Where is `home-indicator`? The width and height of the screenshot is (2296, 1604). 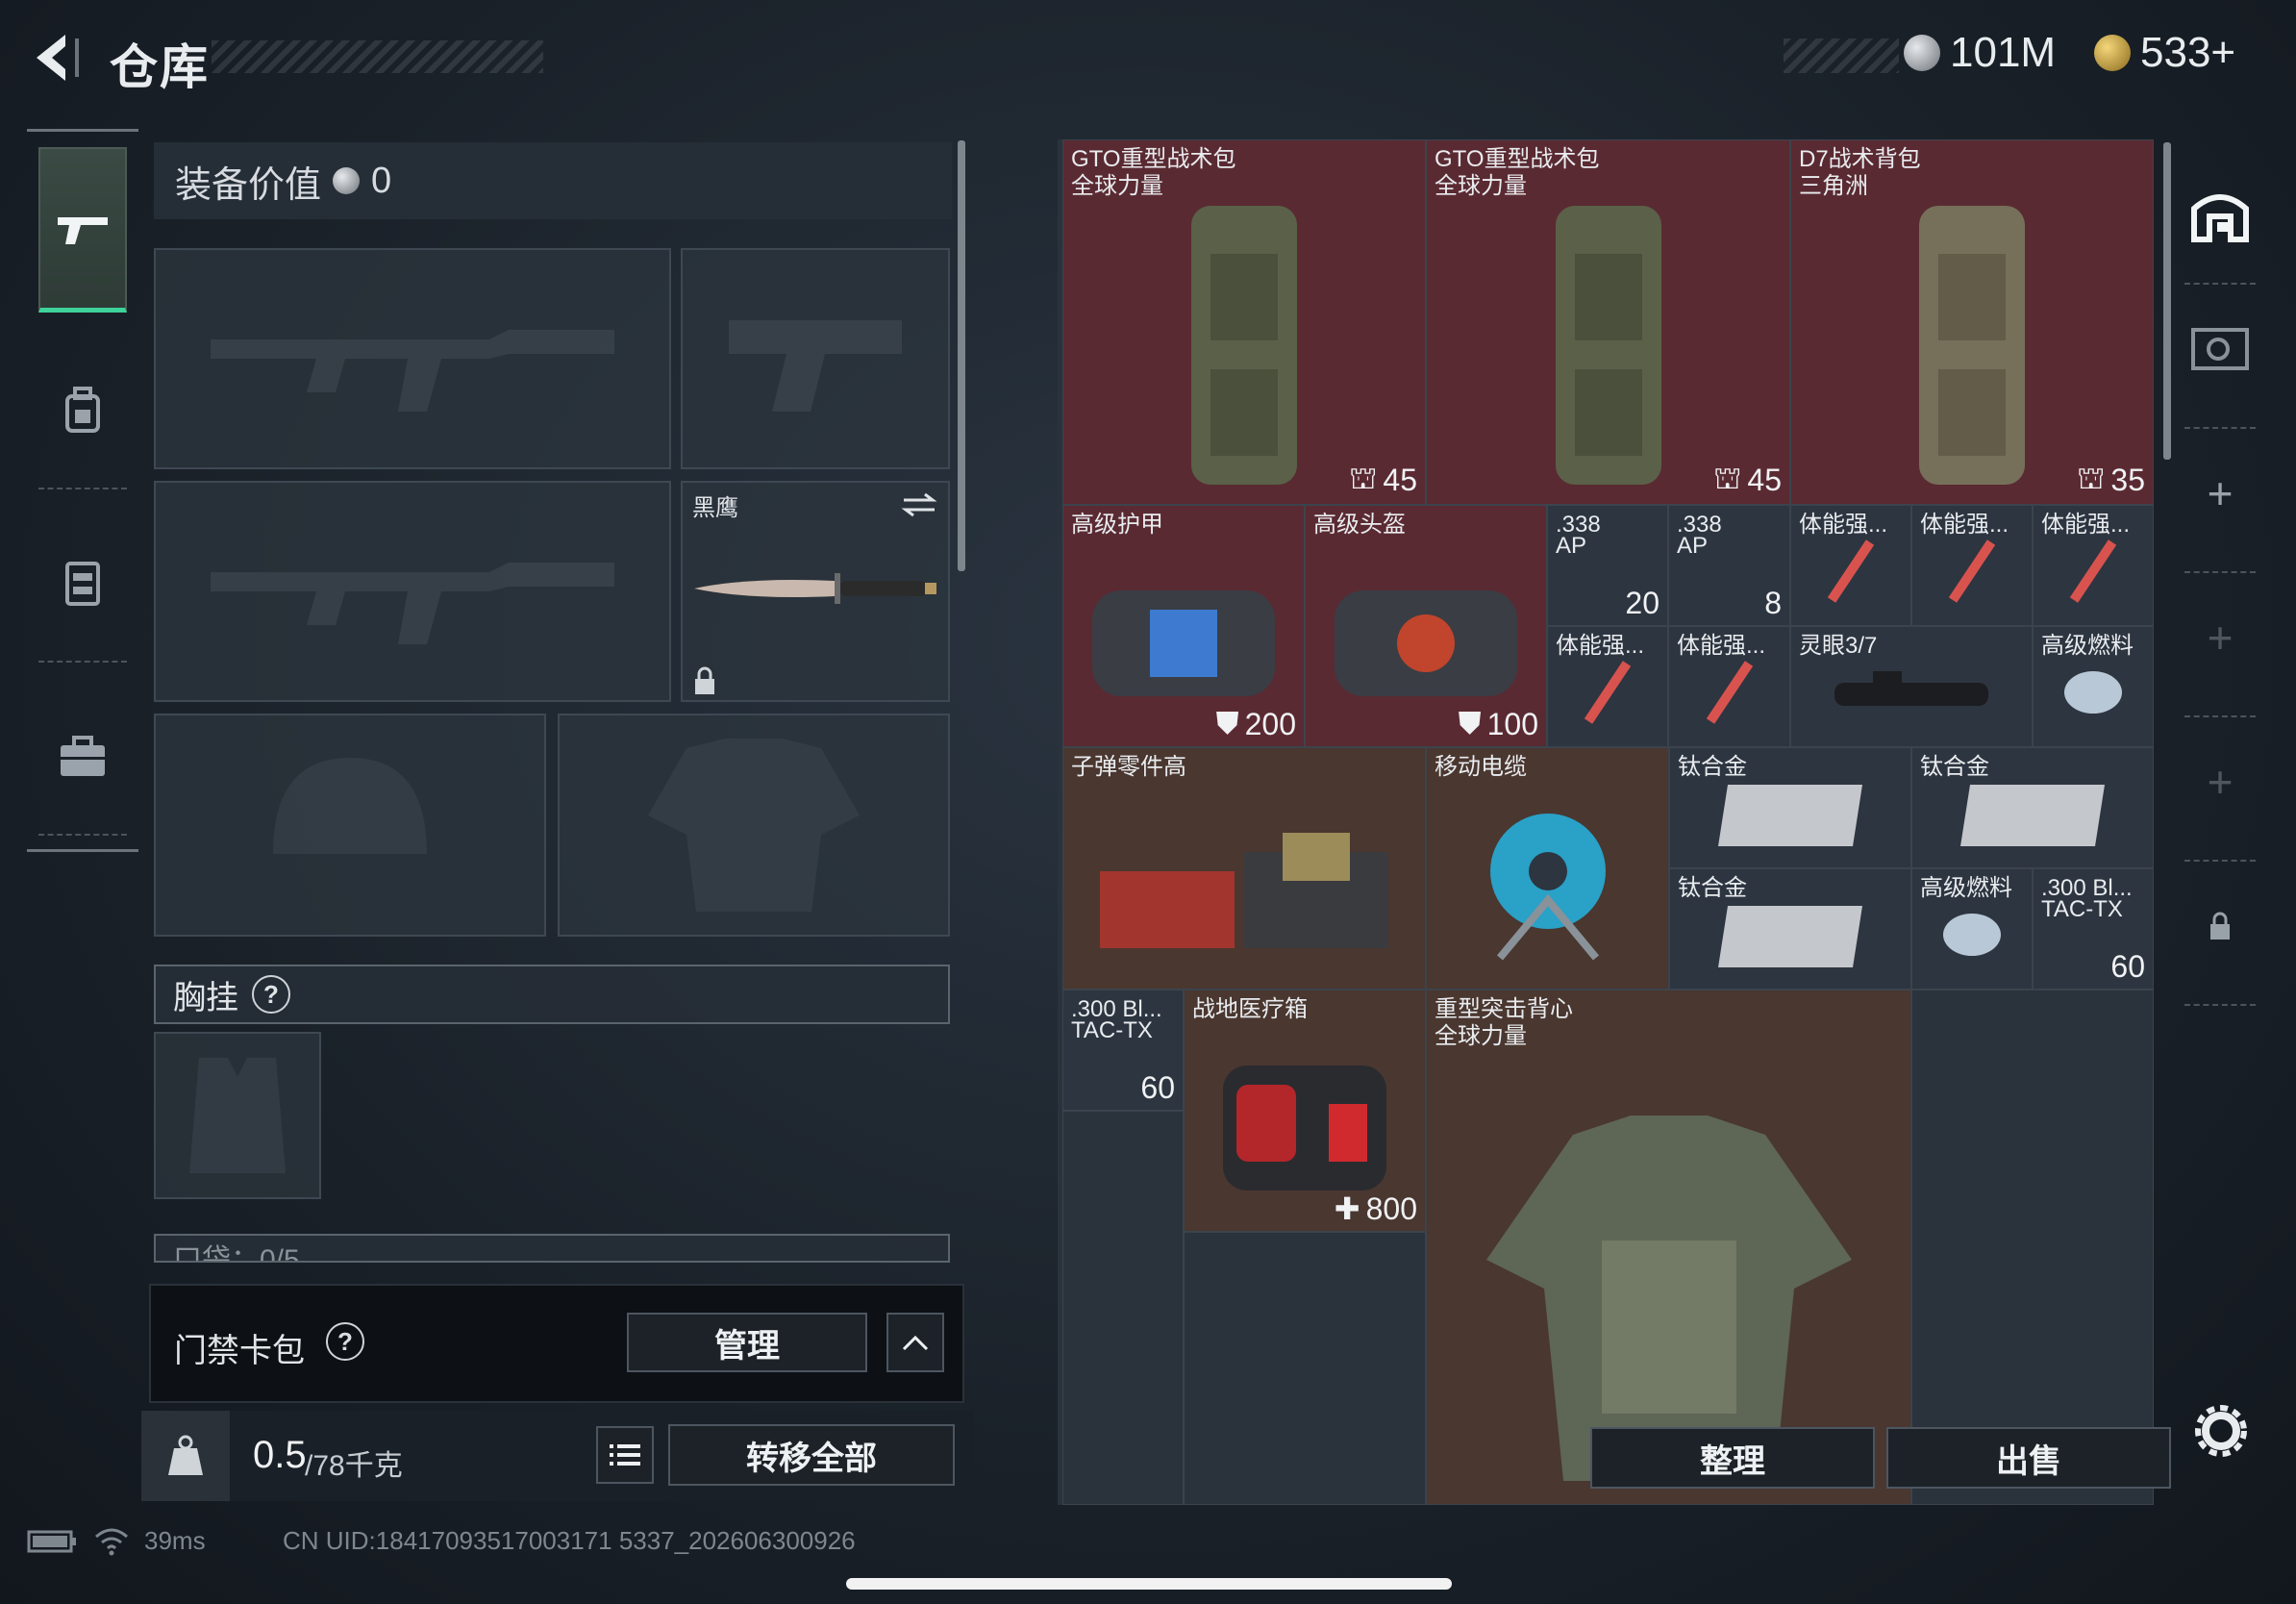
home-indicator is located at coordinates (1149, 1584).